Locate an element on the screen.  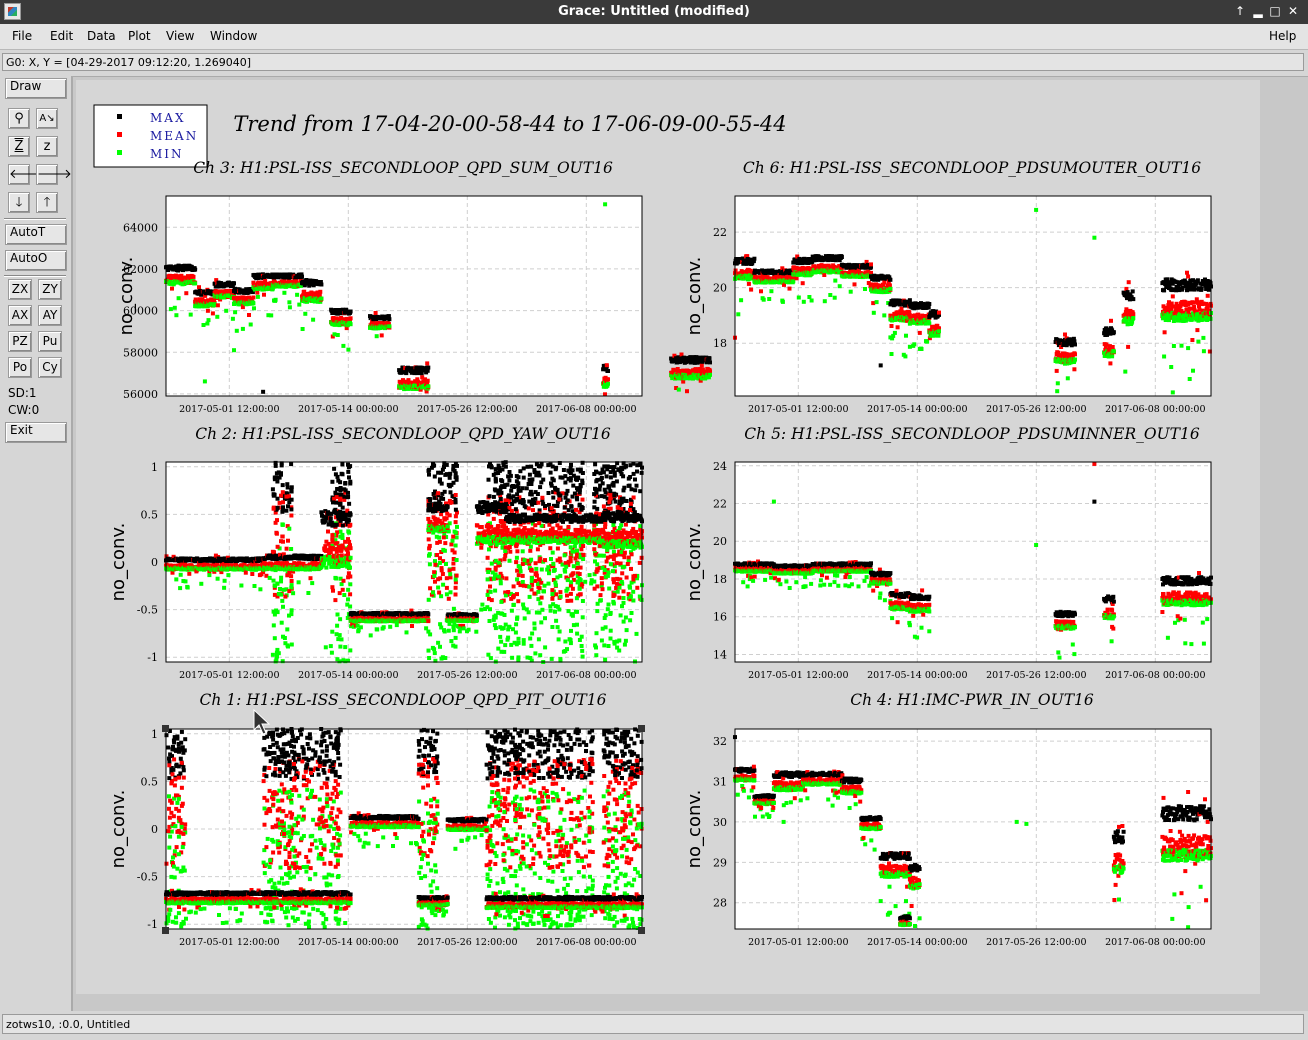
legend-mean-label: MEAN is located at coordinates (174, 136).